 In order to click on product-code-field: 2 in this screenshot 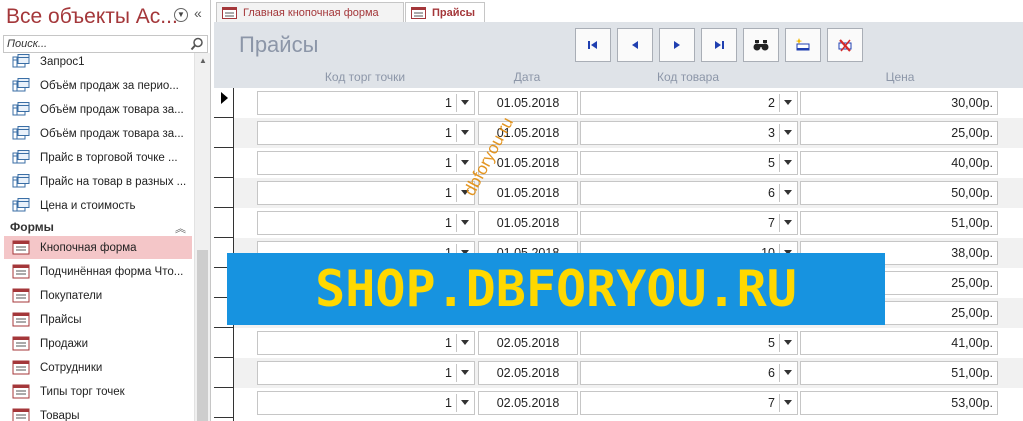, I will do `click(689, 103)`.